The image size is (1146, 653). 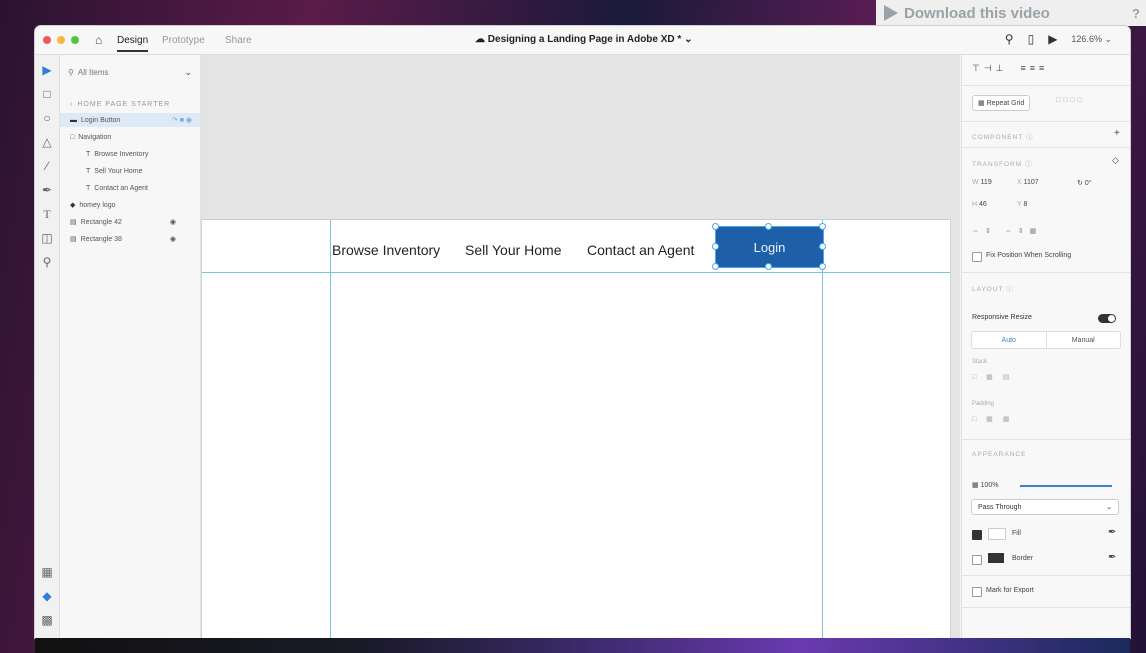 I want to click on opacity-slider, so click(x=1066, y=486).